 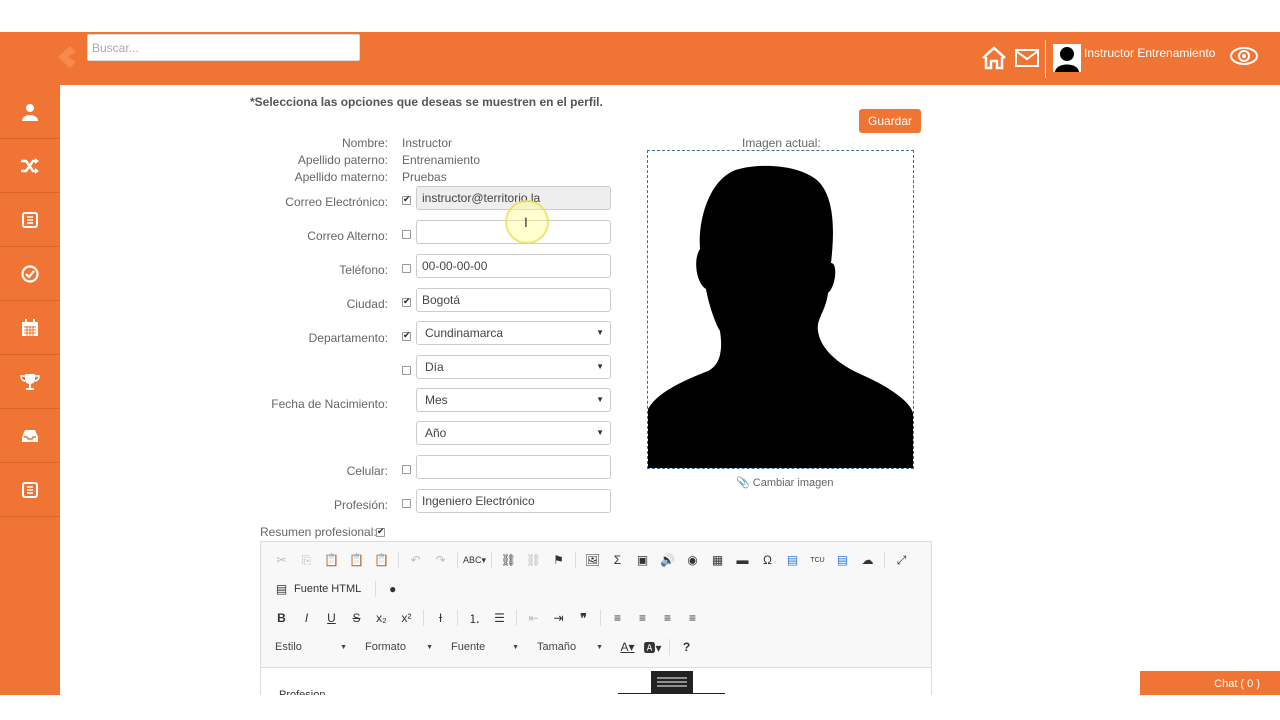 What do you see at coordinates (474, 618) in the screenshot?
I see `numbered-list-icon: ⒈` at bounding box center [474, 618].